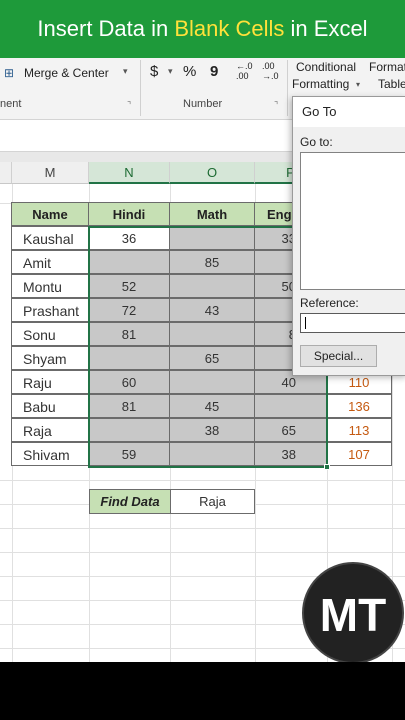 The image size is (405, 720). What do you see at coordinates (6, 173) in the screenshot?
I see `column-header-prev` at bounding box center [6, 173].